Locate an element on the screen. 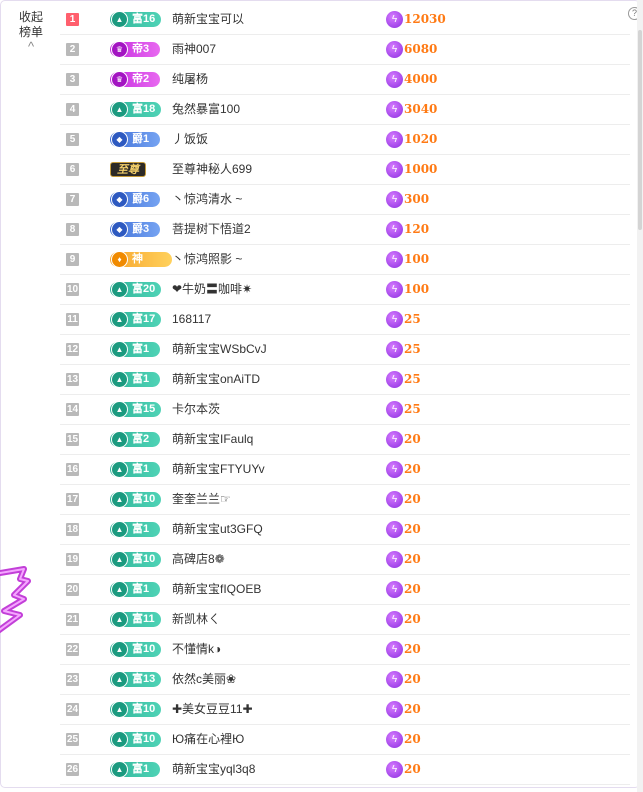 This screenshot has height=792, width=643. user-name: 丶惊鸿照影 ~ is located at coordinates (207, 259).